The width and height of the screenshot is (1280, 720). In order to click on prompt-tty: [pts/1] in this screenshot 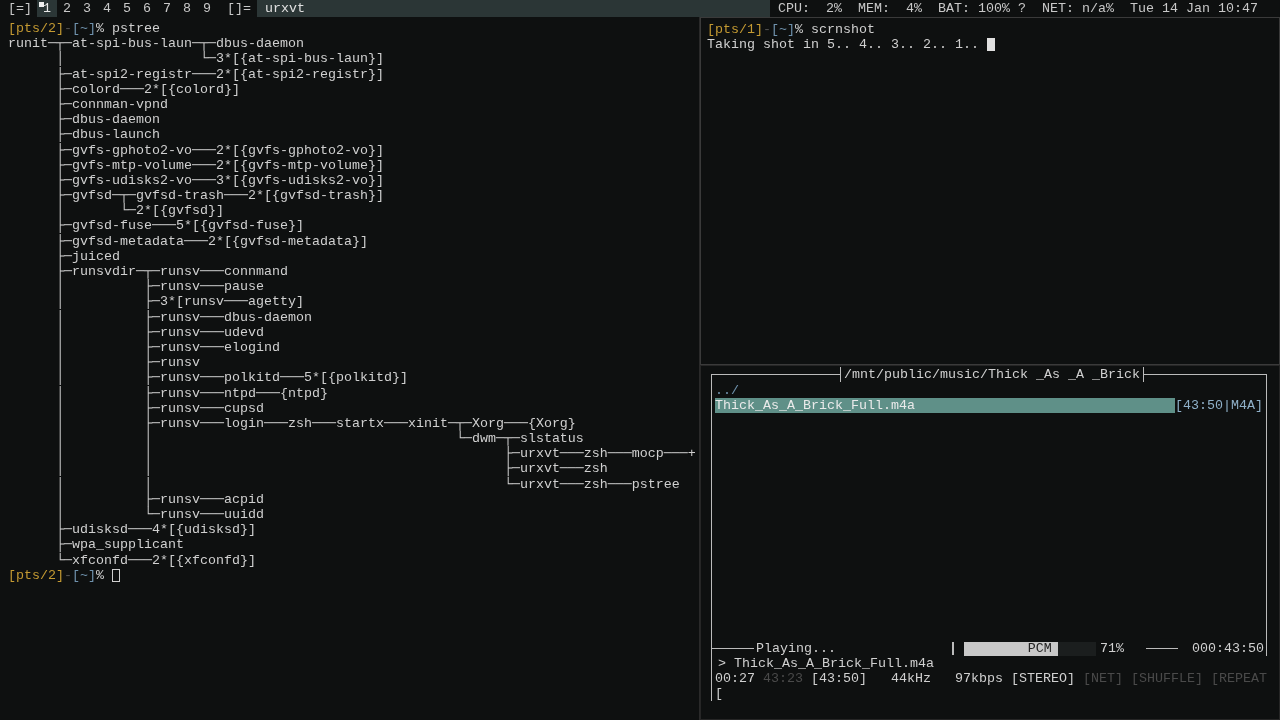, I will do `click(735, 30)`.